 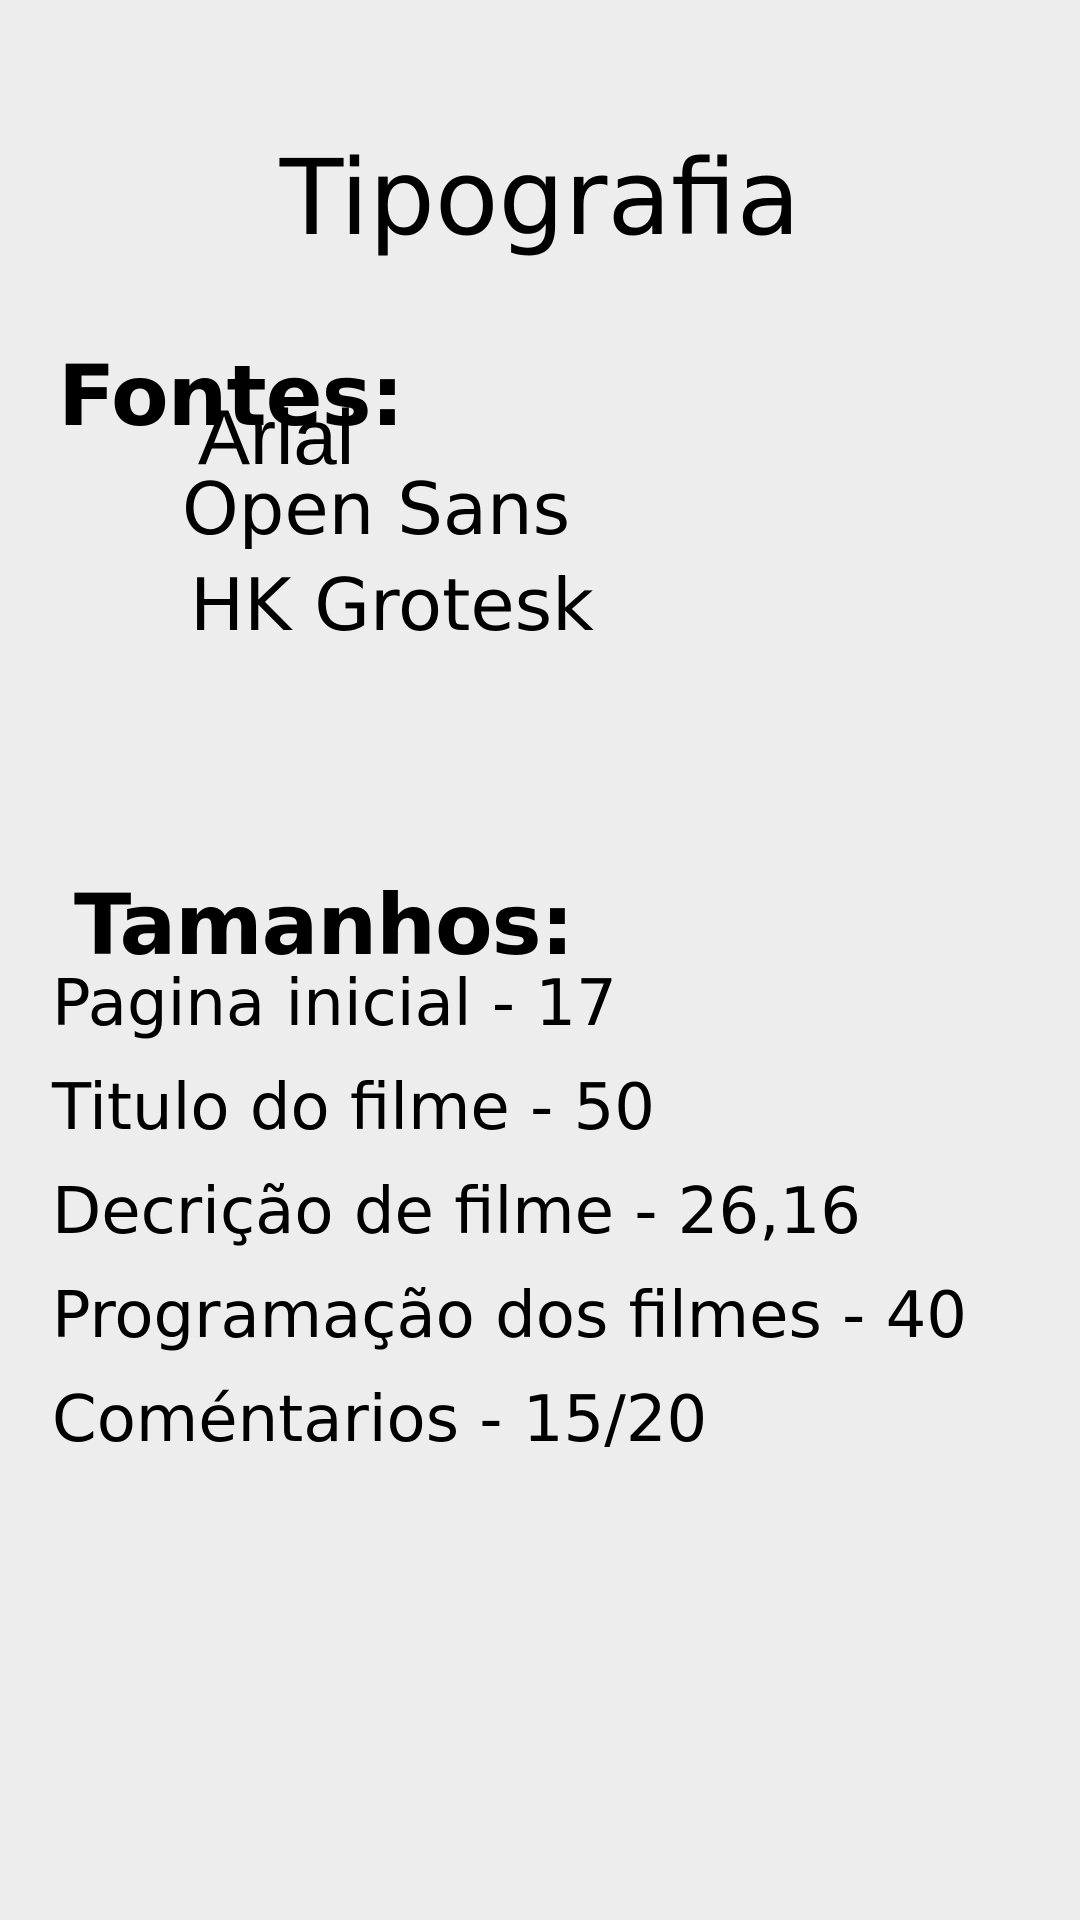 I want to click on size-item-movie-schedule: Programação dos filmes - 40, so click(x=509, y=1316).